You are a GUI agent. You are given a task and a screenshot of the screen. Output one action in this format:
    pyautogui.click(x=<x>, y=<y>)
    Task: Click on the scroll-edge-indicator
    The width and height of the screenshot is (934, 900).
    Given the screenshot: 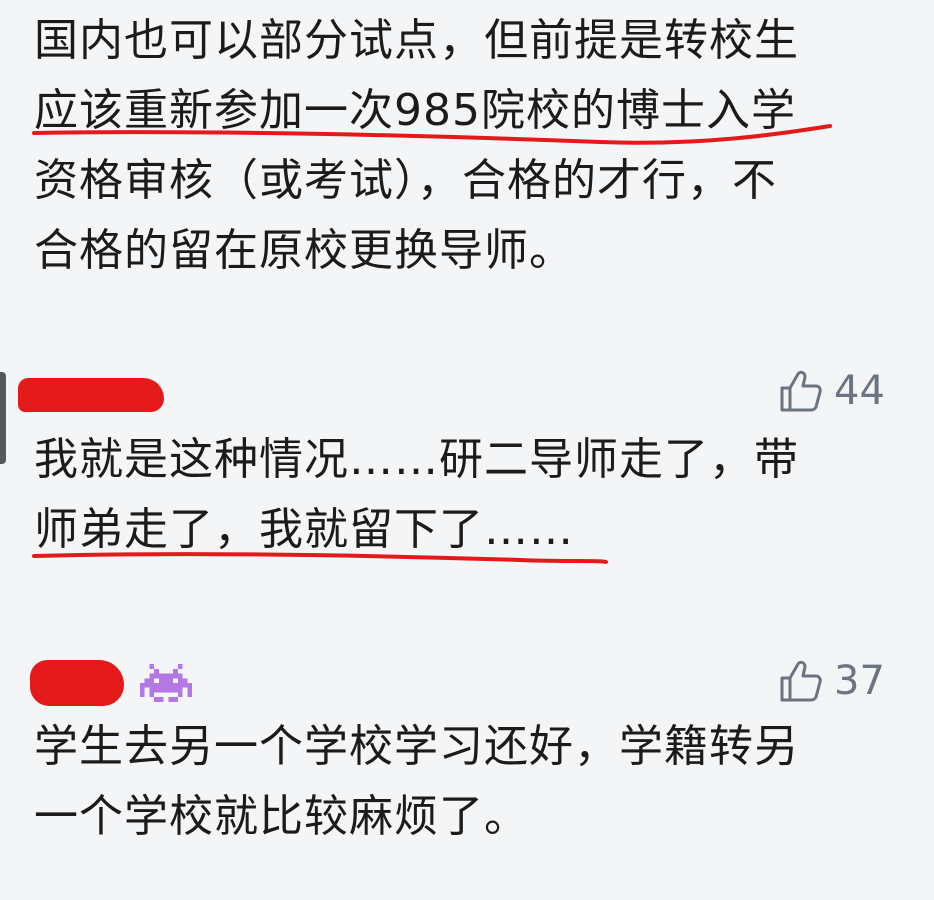 What is the action you would take?
    pyautogui.click(x=3, y=418)
    